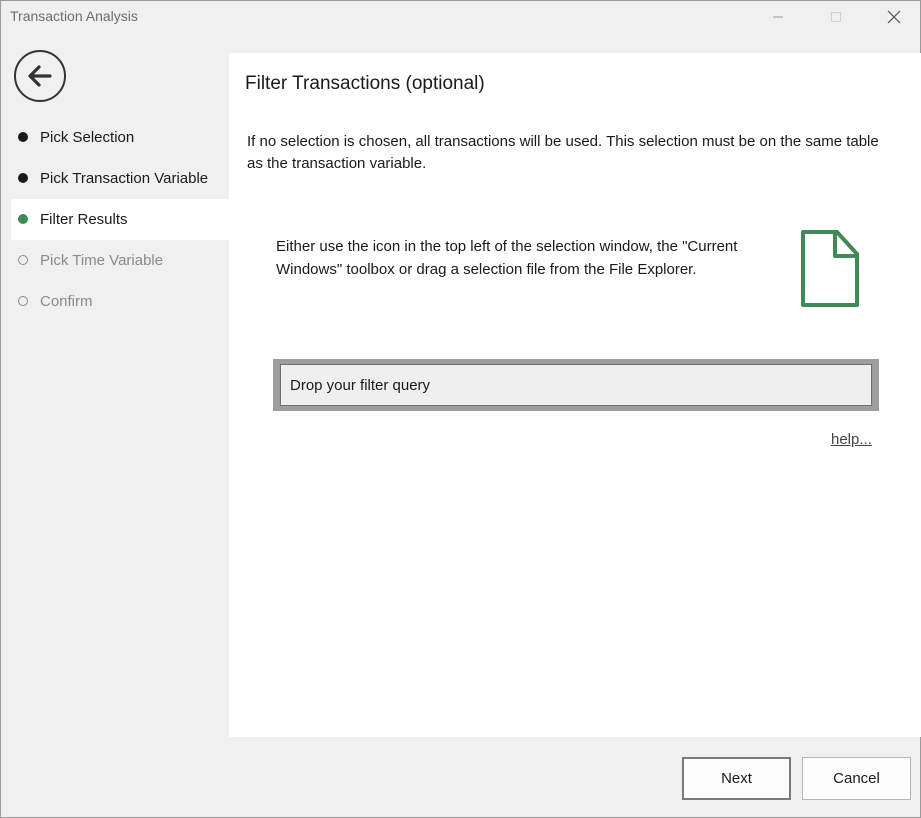  I want to click on title-bar: Transaction Analysis, so click(460, 17).